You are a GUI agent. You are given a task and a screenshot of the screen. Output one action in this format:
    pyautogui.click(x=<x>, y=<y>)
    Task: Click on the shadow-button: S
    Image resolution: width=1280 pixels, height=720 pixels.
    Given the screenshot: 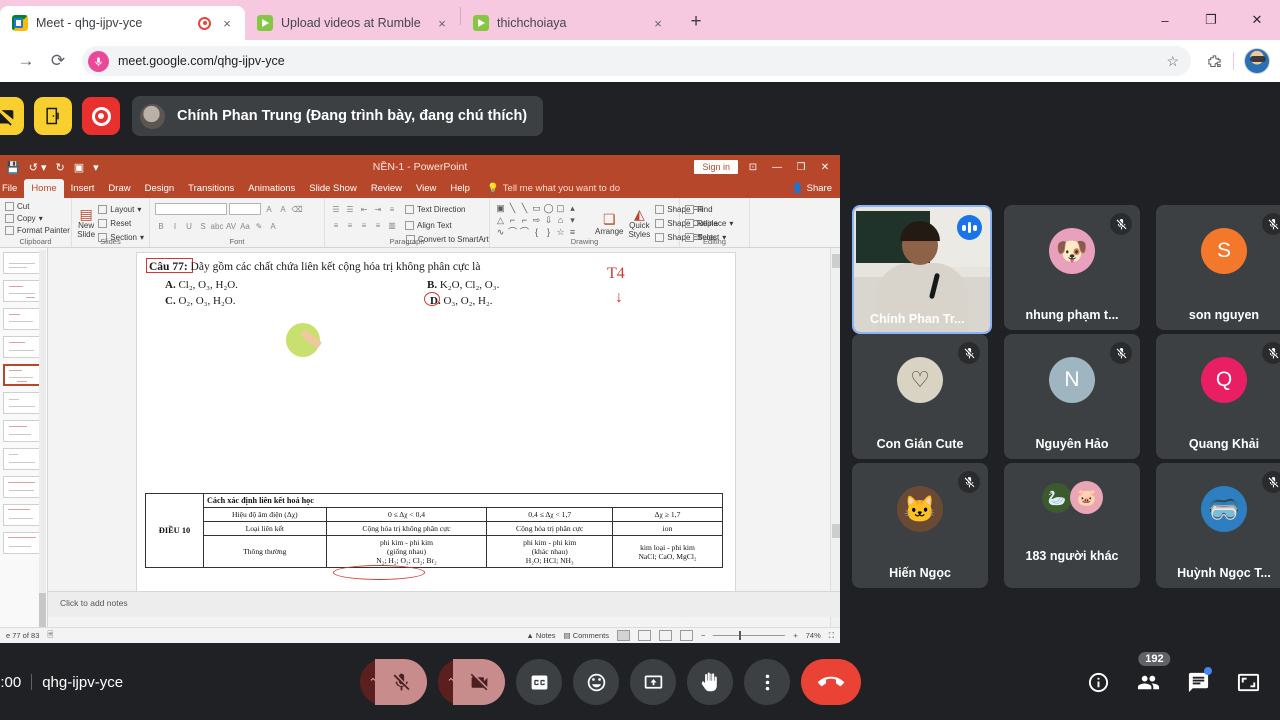 What is the action you would take?
    pyautogui.click(x=203, y=226)
    